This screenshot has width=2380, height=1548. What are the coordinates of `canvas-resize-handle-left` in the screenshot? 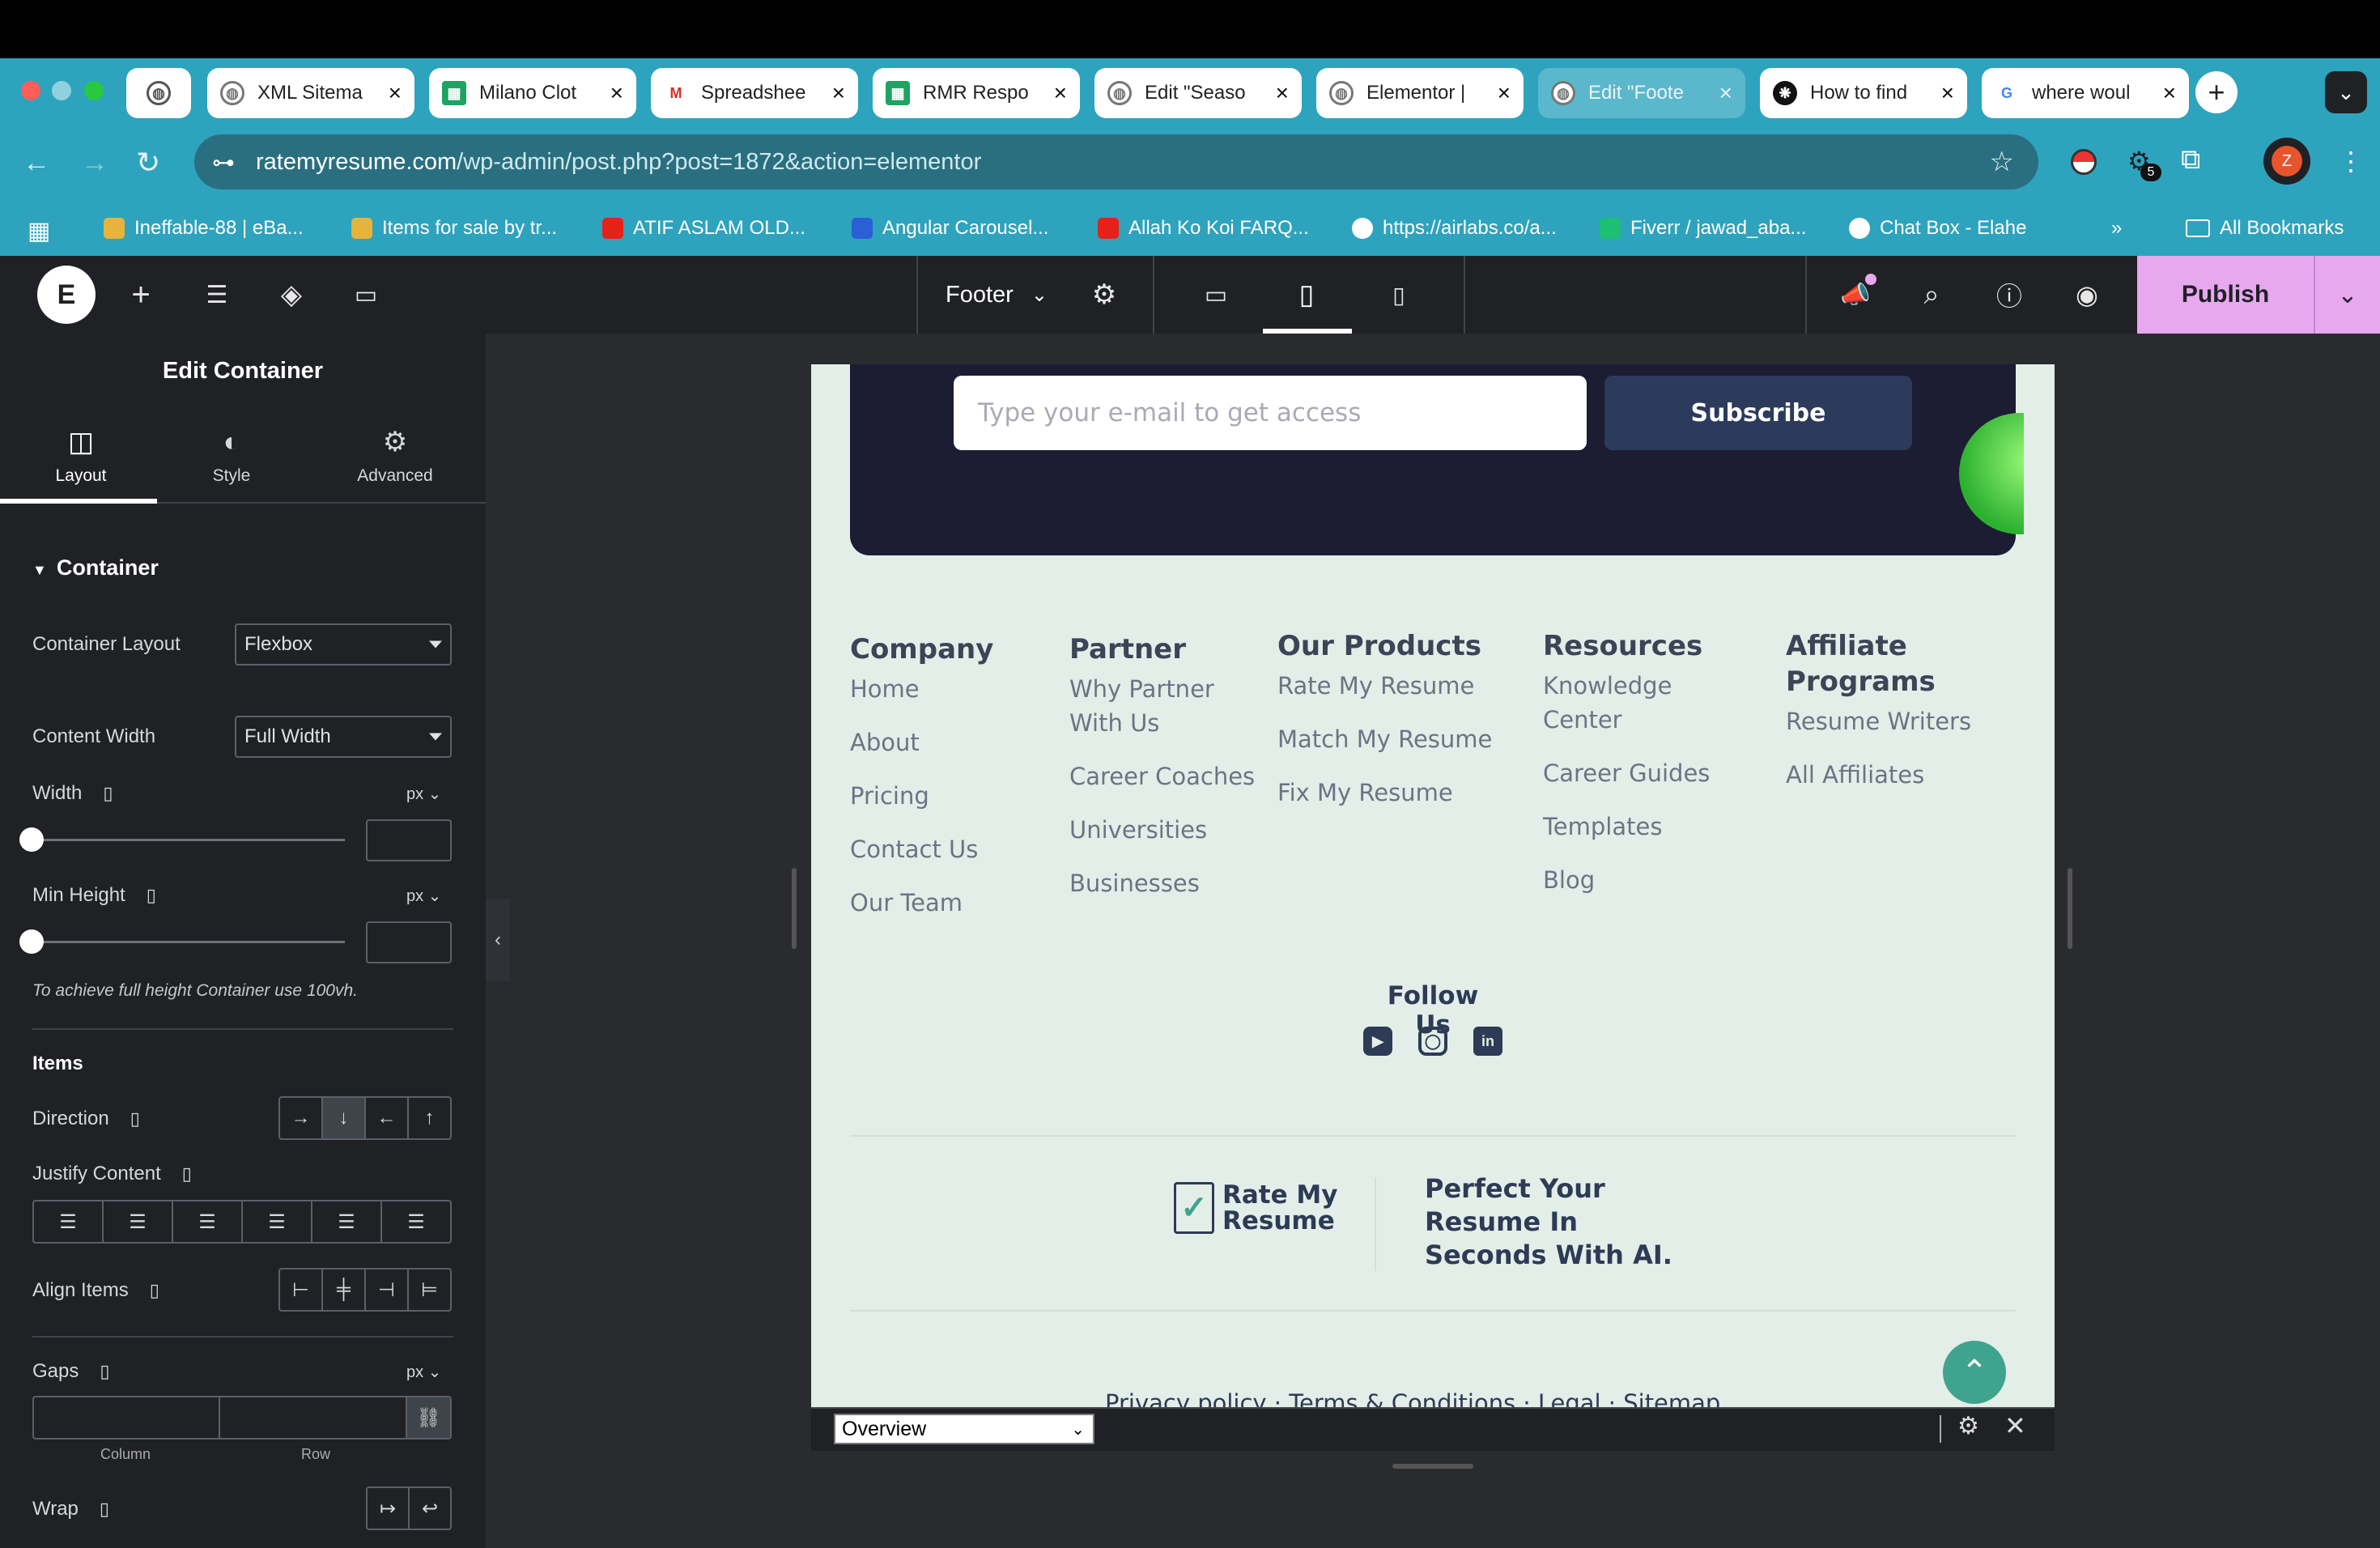 It's located at (794, 908).